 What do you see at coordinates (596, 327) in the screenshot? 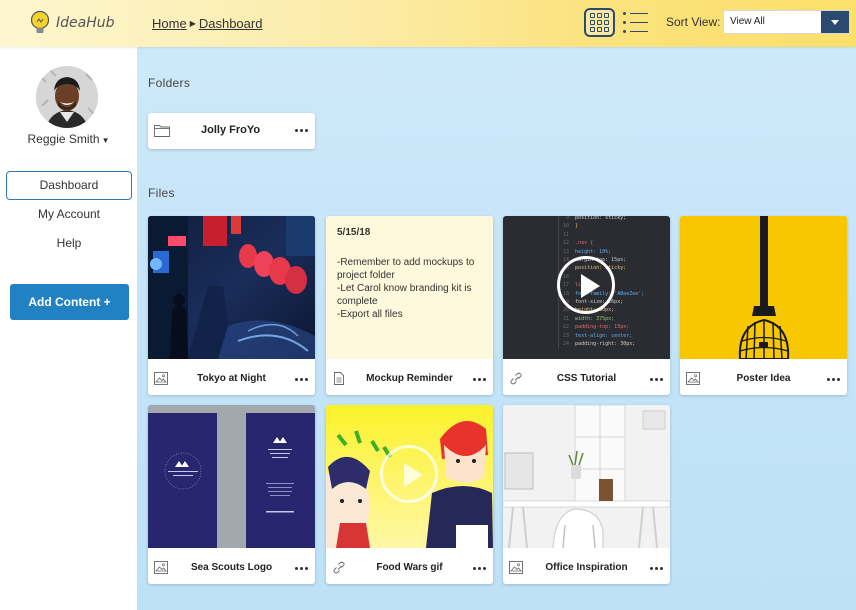
I see `code-line: 22 padding-top: 15px;` at bounding box center [596, 327].